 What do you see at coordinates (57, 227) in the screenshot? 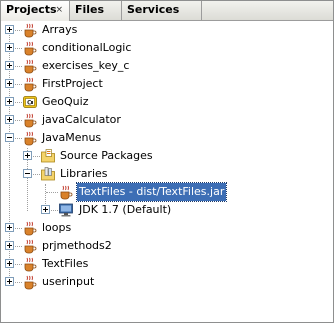
I see `tree-node-label: loops` at bounding box center [57, 227].